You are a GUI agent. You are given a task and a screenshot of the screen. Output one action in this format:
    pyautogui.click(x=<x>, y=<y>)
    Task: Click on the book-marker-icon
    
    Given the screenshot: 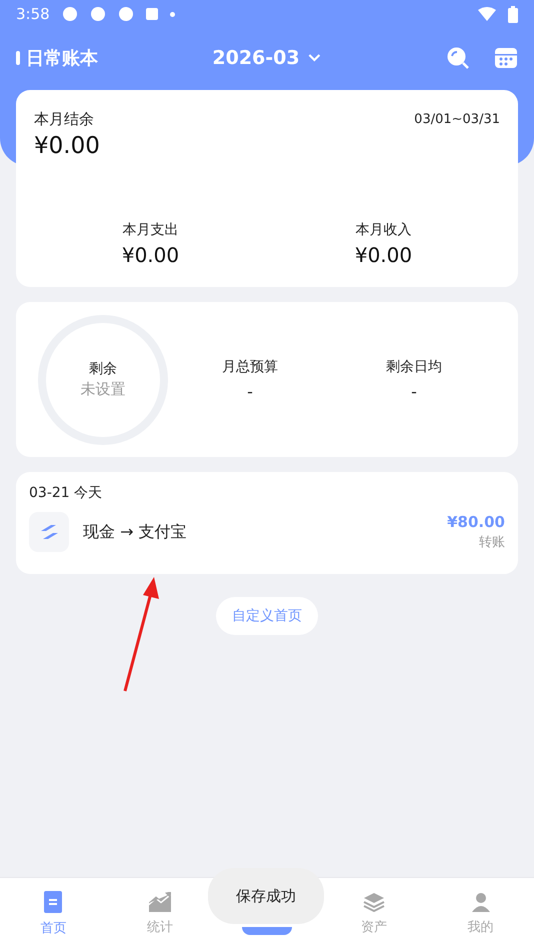 What is the action you would take?
    pyautogui.click(x=18, y=58)
    